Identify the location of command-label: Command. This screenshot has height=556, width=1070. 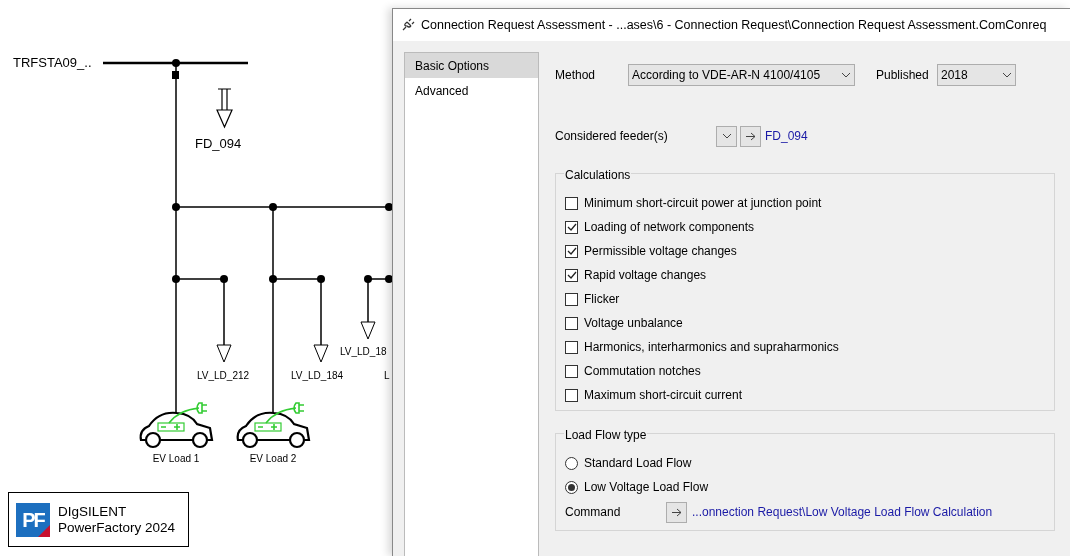
(593, 512).